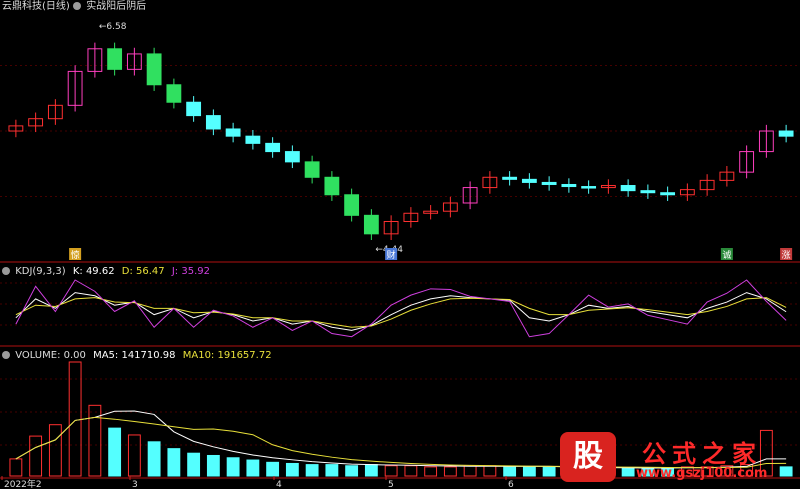  What do you see at coordinates (23, 483) in the screenshot?
I see `x-axis-label: 2022年2` at bounding box center [23, 483].